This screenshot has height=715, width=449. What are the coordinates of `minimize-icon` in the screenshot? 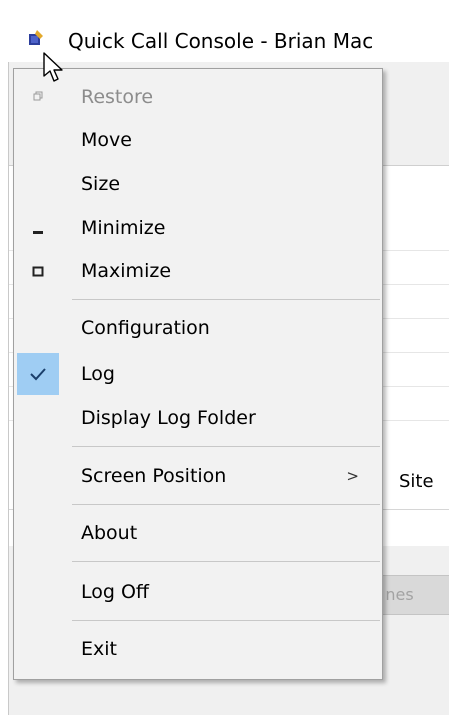 It's located at (38, 232).